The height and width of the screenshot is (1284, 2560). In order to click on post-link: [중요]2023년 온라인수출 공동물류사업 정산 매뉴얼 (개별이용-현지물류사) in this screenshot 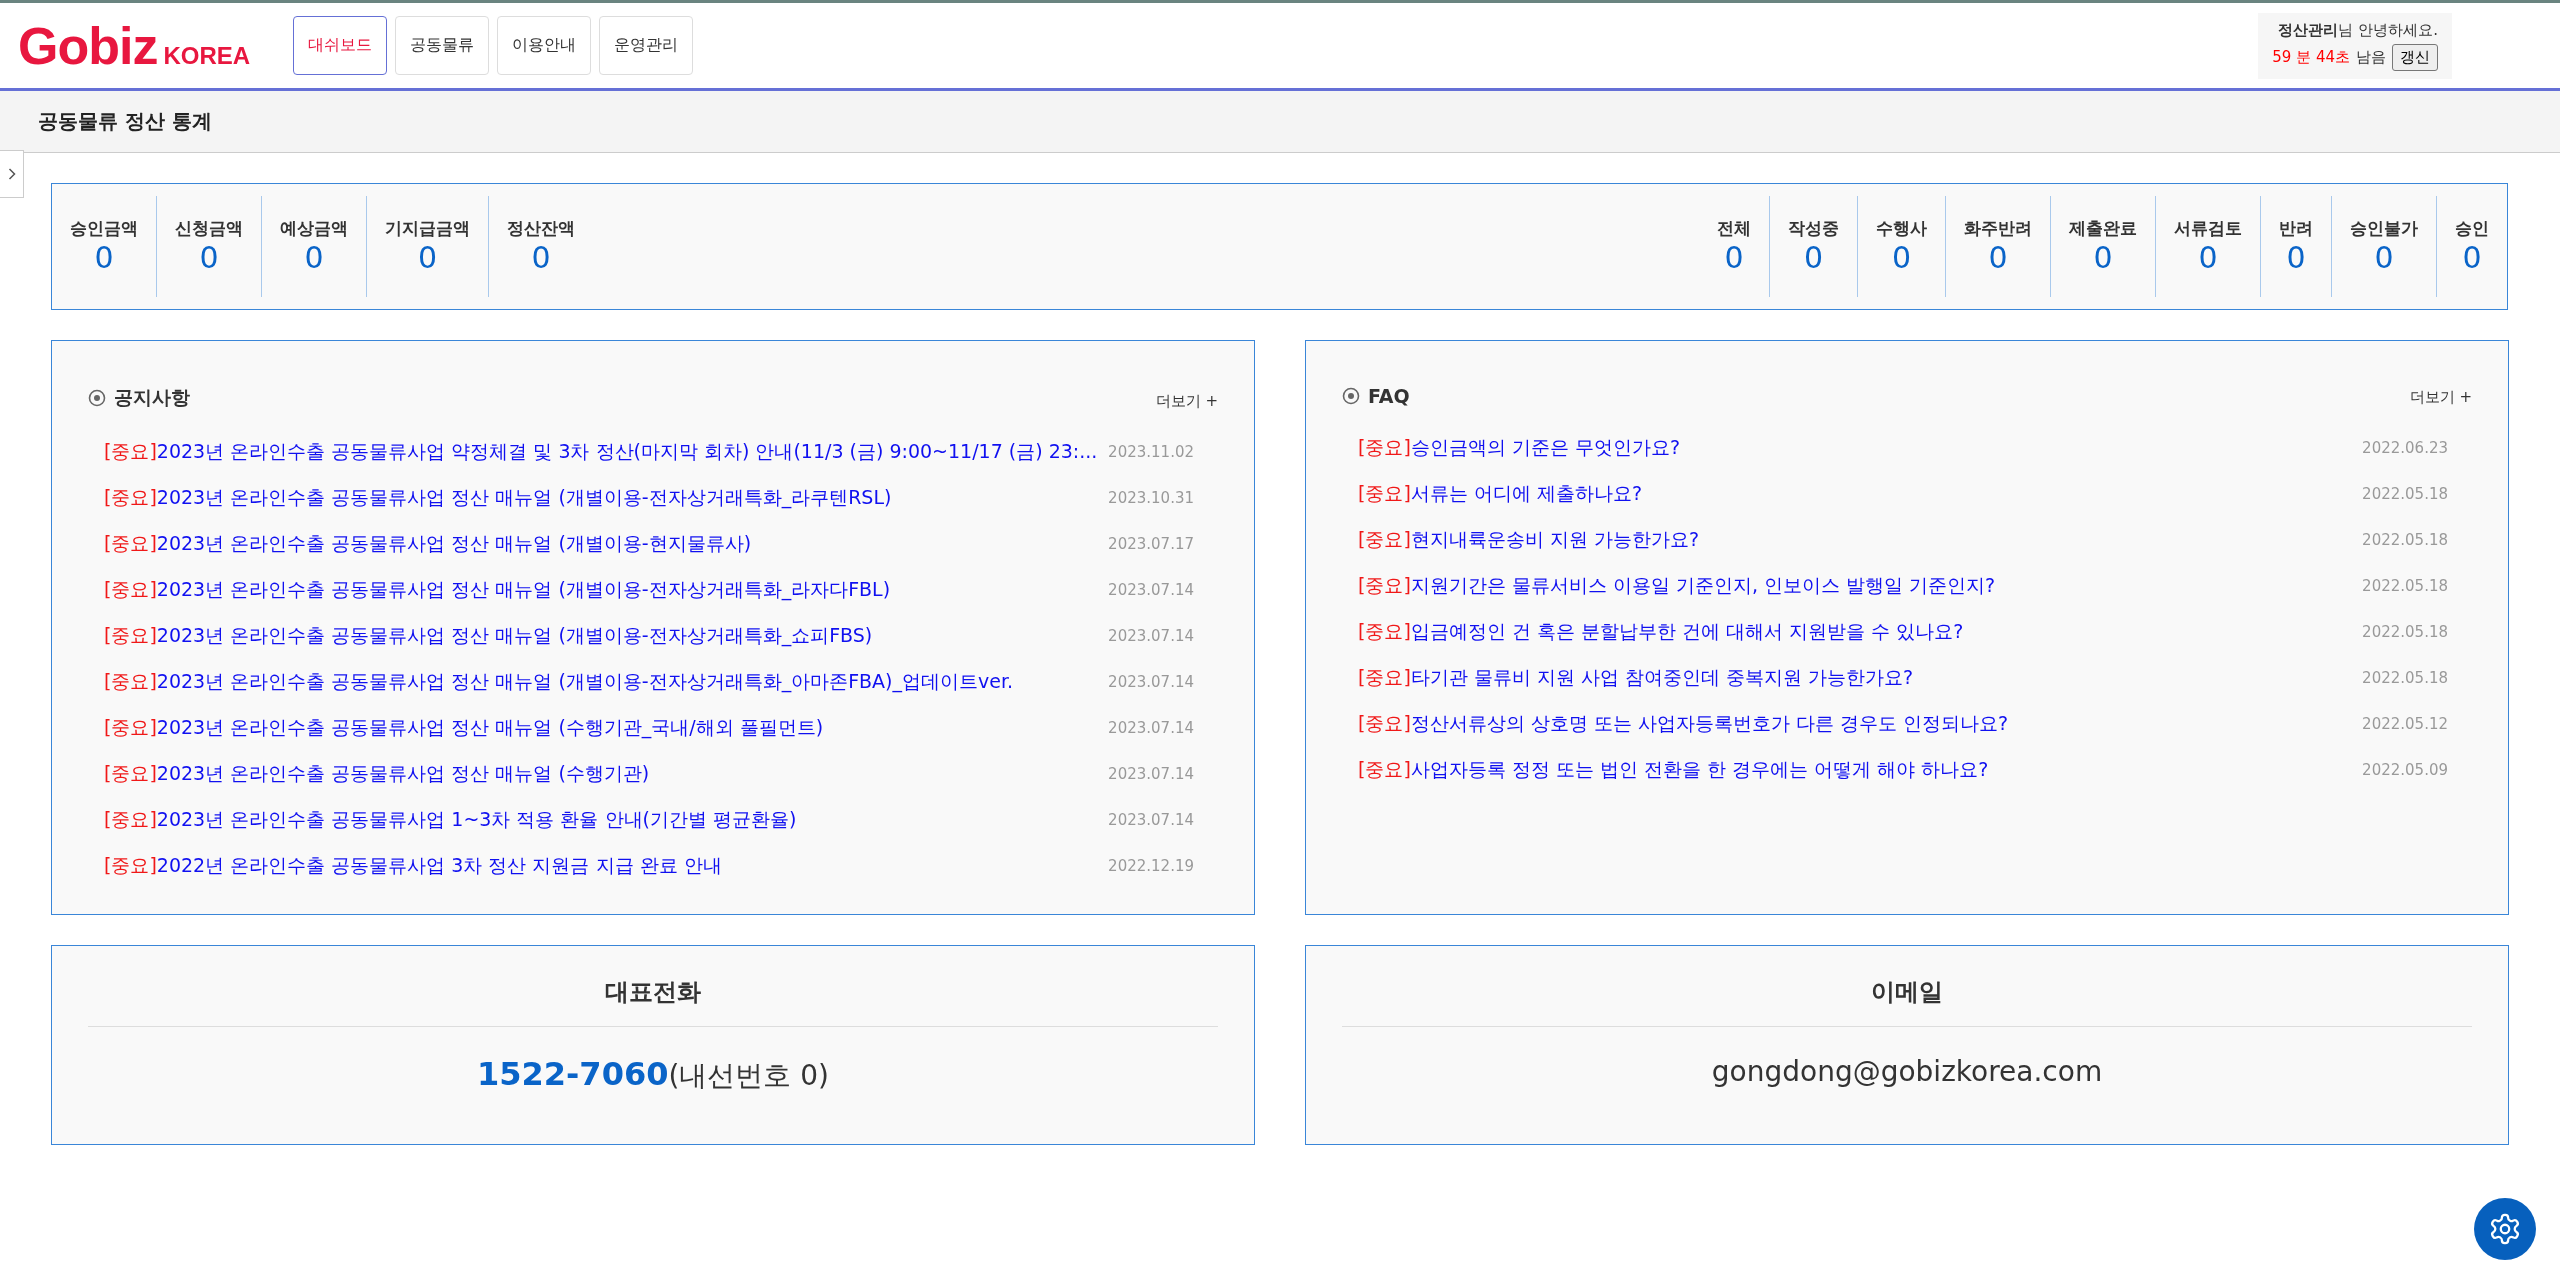, I will do `click(428, 544)`.